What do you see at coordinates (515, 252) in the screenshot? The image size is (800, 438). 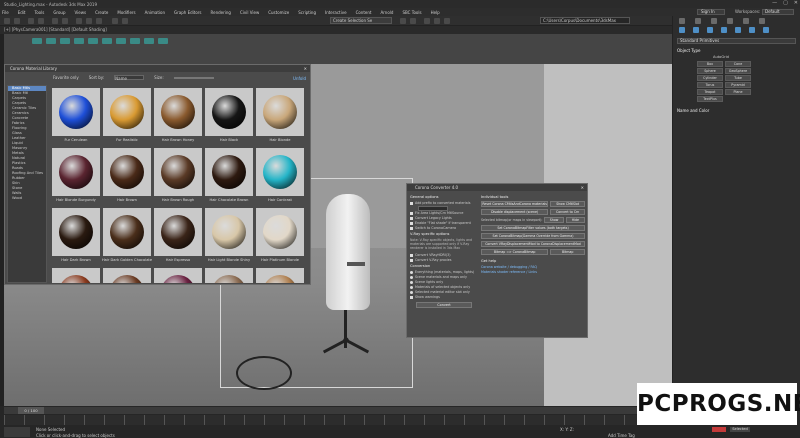 I see `tool-button: Bitmap => CoronaBitmap` at bounding box center [515, 252].